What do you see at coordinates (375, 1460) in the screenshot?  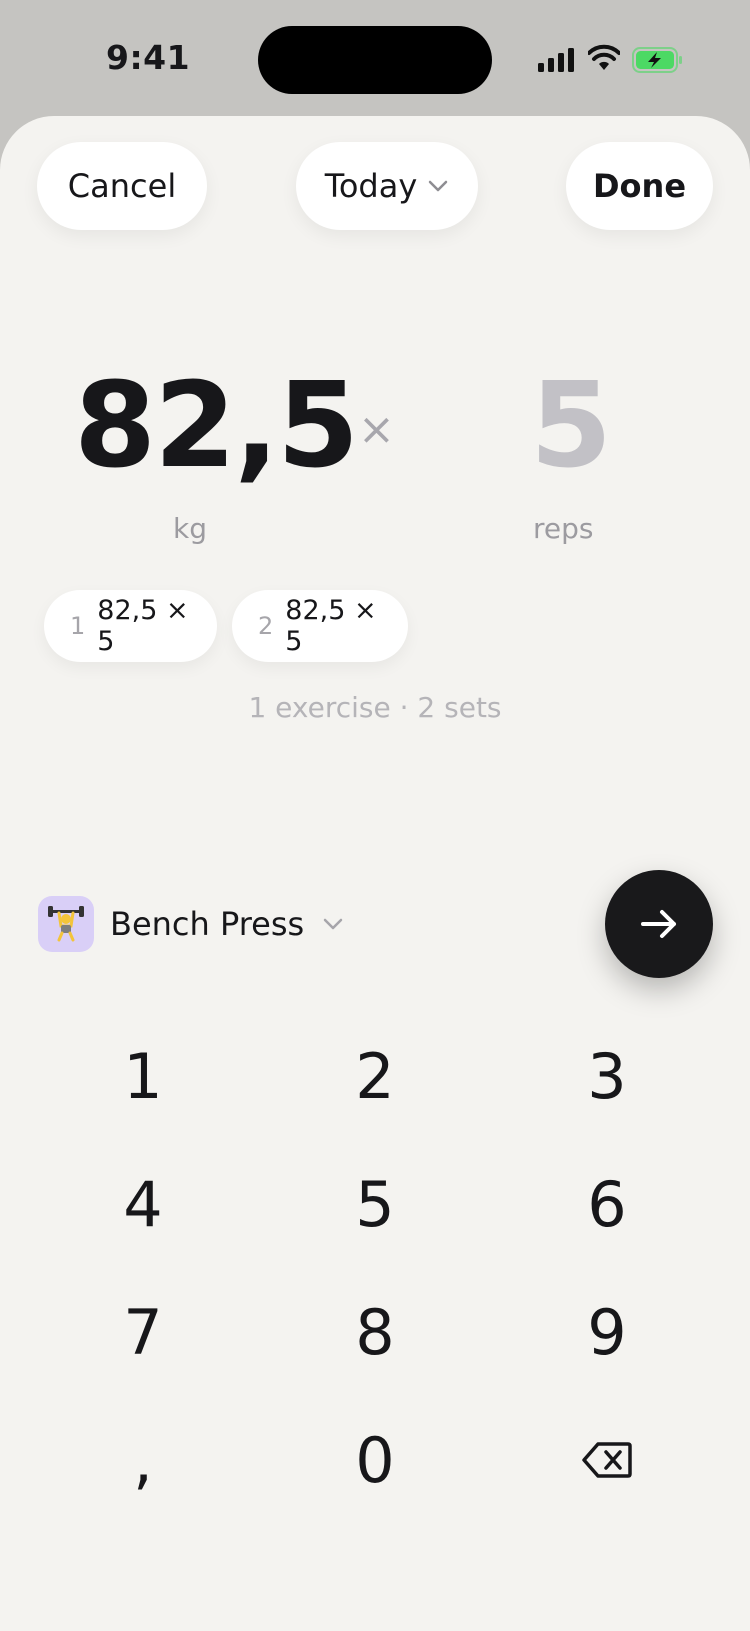 I see `key-0: 0` at bounding box center [375, 1460].